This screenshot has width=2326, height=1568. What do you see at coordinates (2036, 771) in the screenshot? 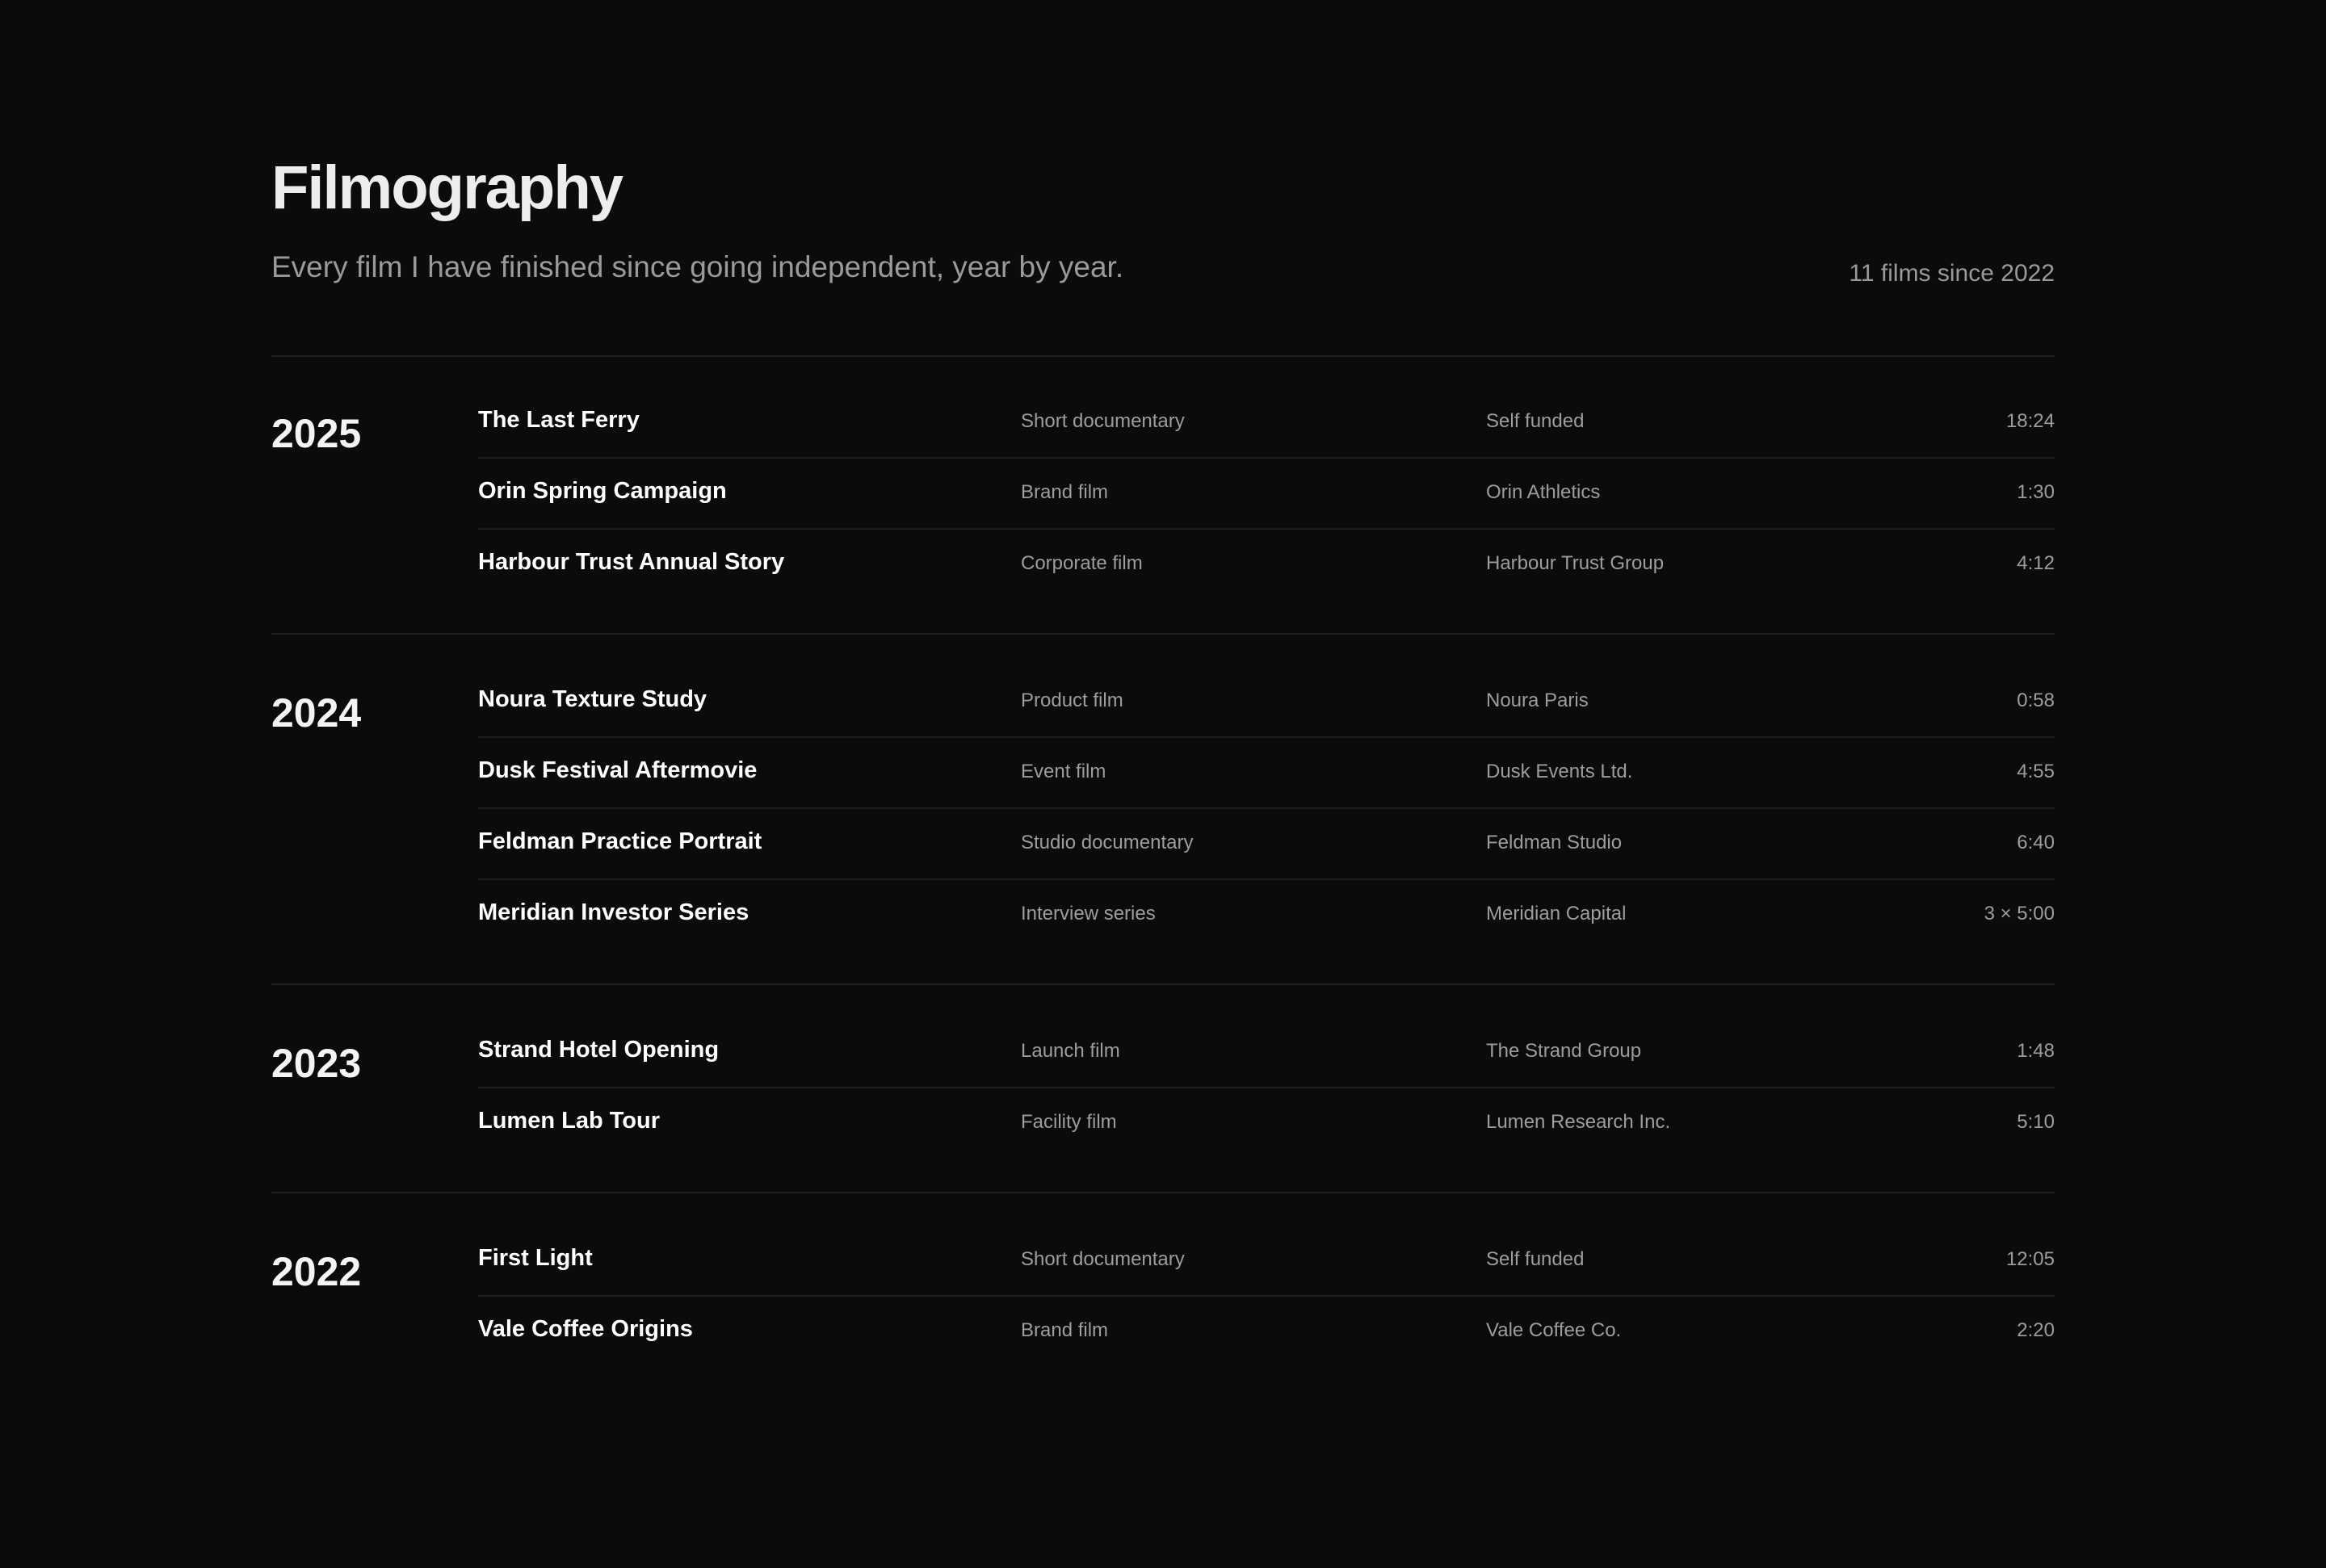
I see `film-duration: 4:55` at bounding box center [2036, 771].